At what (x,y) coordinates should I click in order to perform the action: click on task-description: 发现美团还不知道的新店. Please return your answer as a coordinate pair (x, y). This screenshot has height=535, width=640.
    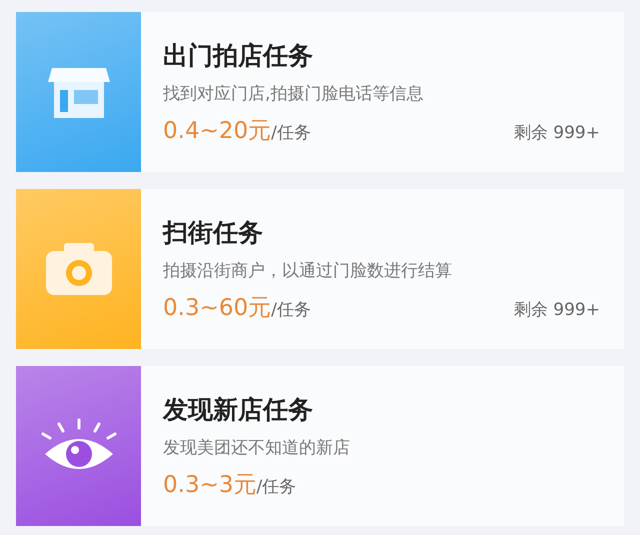
    Looking at the image, I should click on (257, 447).